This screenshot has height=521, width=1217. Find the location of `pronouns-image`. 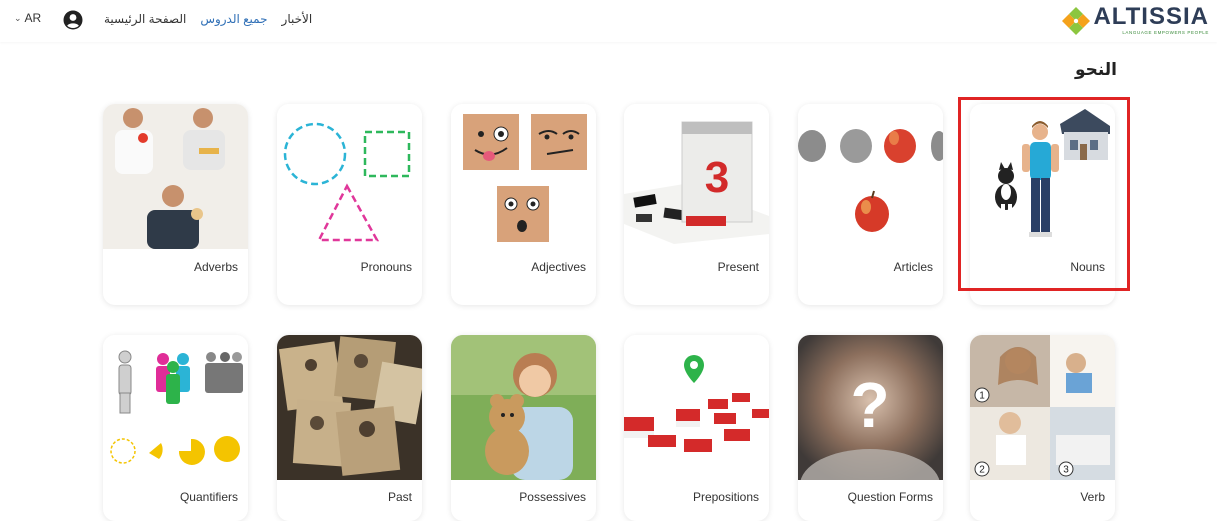

pronouns-image is located at coordinates (349, 176).